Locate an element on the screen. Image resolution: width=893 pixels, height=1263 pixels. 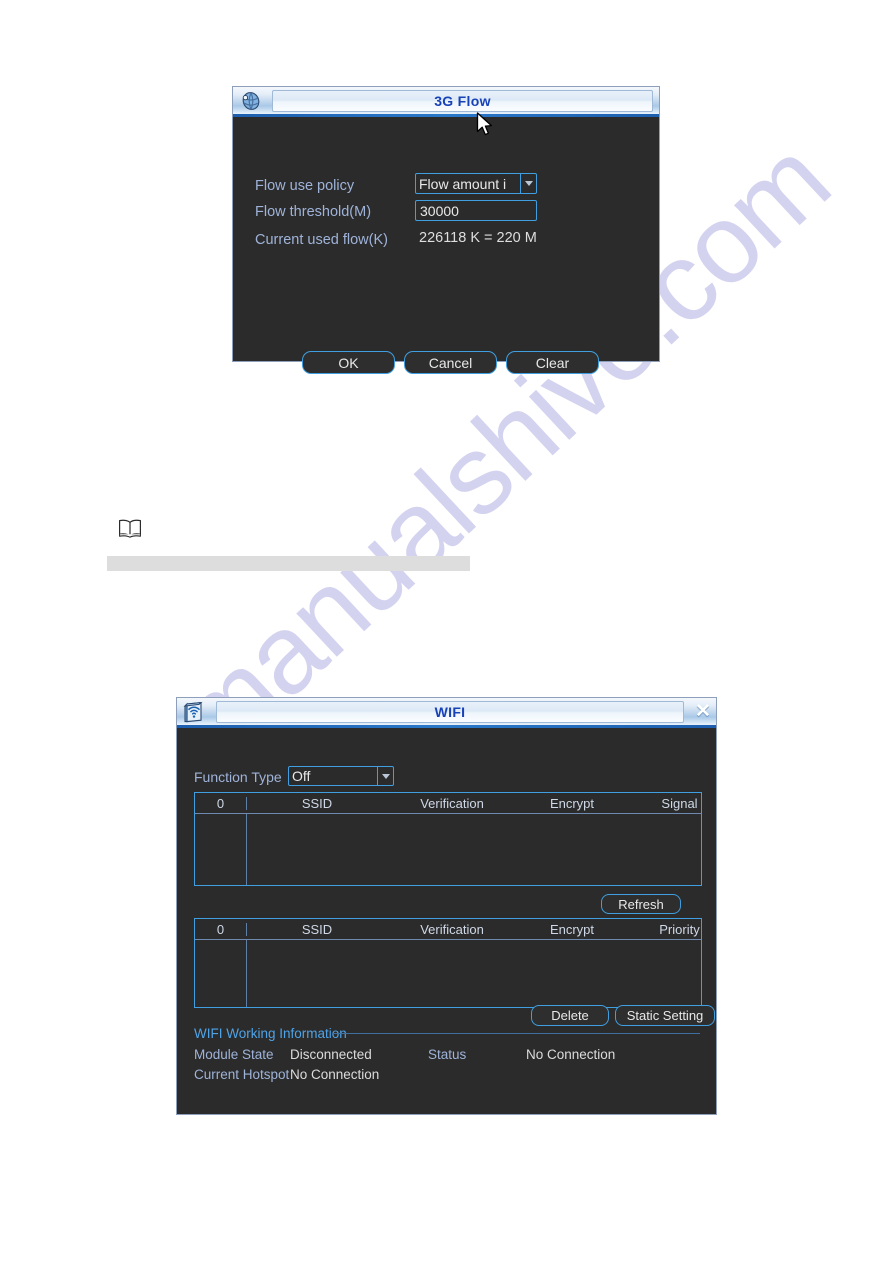
module-state-label: Module State is located at coordinates (234, 1054).